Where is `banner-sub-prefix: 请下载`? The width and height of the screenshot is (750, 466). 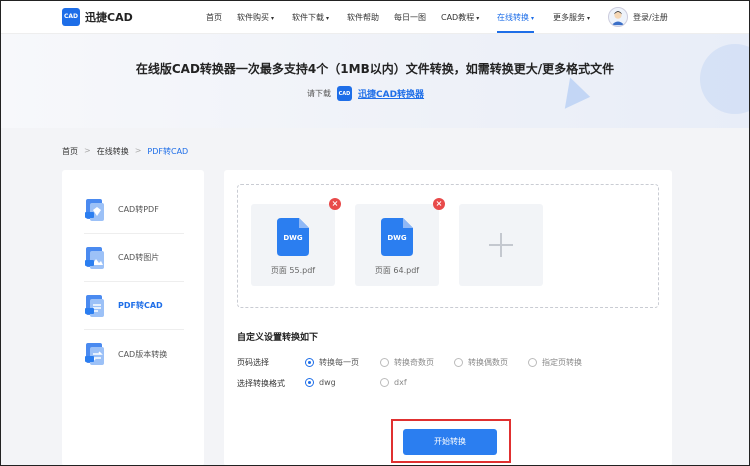 banner-sub-prefix: 请下载 is located at coordinates (319, 93).